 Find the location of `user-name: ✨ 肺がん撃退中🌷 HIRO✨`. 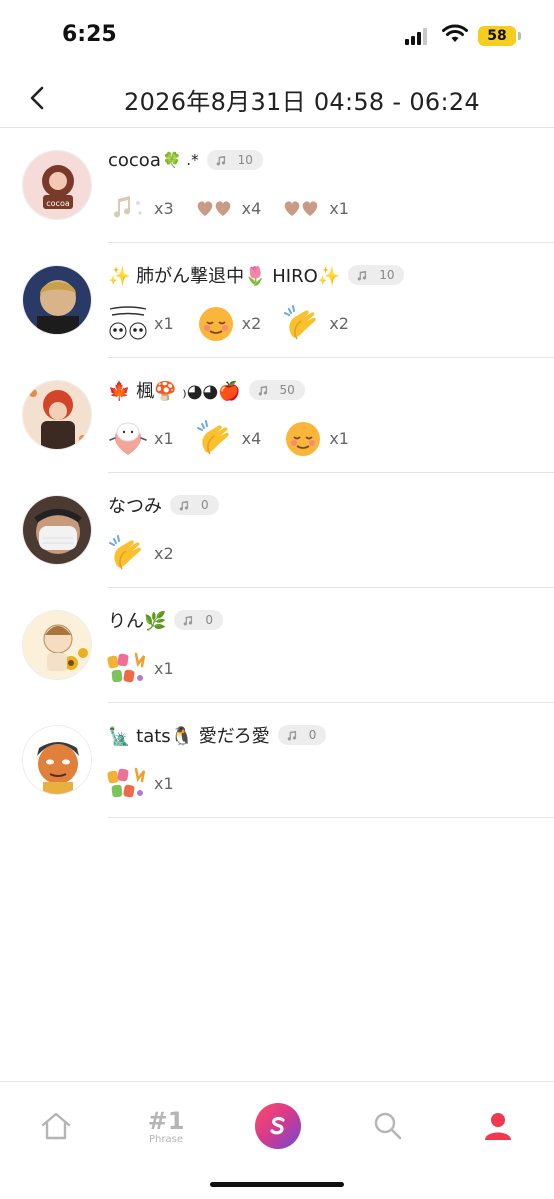

user-name: ✨ 肺がん撃退中🌷 HIRO✨ is located at coordinates (224, 276).